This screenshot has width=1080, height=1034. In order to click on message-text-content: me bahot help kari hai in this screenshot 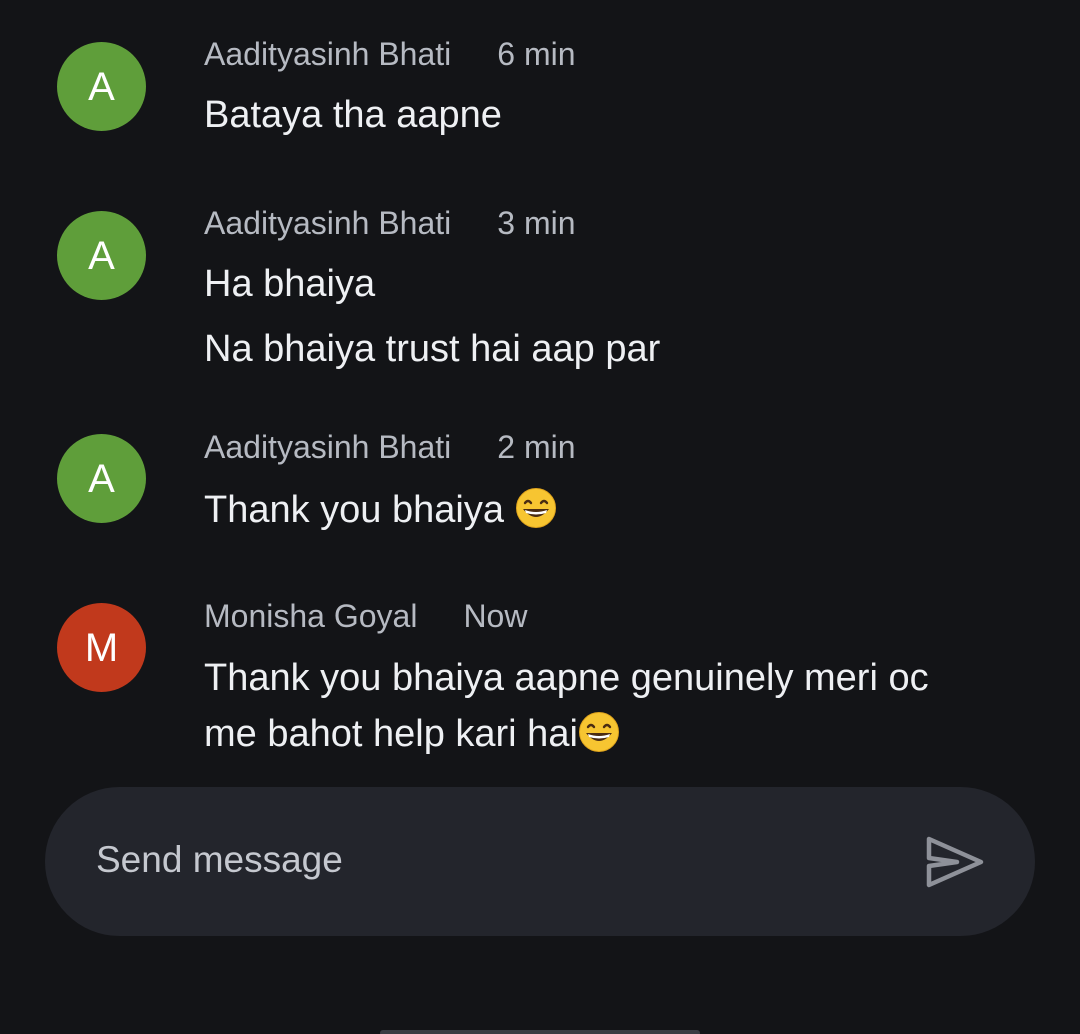, I will do `click(391, 734)`.